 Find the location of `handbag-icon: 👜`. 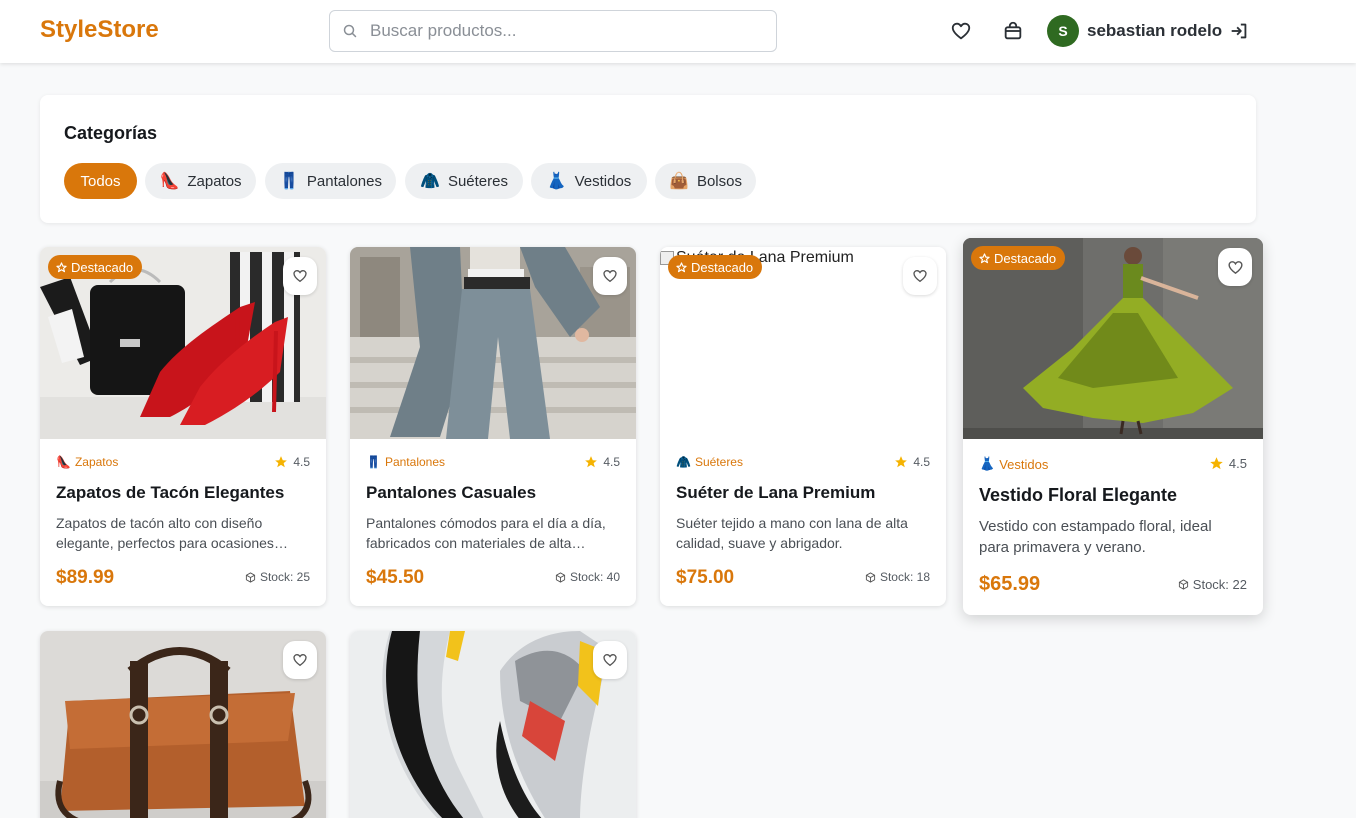

handbag-icon: 👜 is located at coordinates (679, 181).